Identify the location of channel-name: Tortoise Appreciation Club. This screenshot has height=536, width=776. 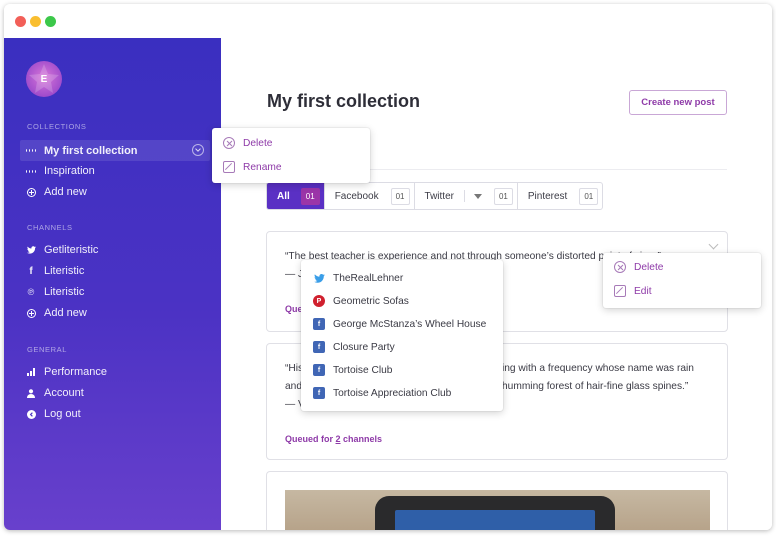
(392, 393).